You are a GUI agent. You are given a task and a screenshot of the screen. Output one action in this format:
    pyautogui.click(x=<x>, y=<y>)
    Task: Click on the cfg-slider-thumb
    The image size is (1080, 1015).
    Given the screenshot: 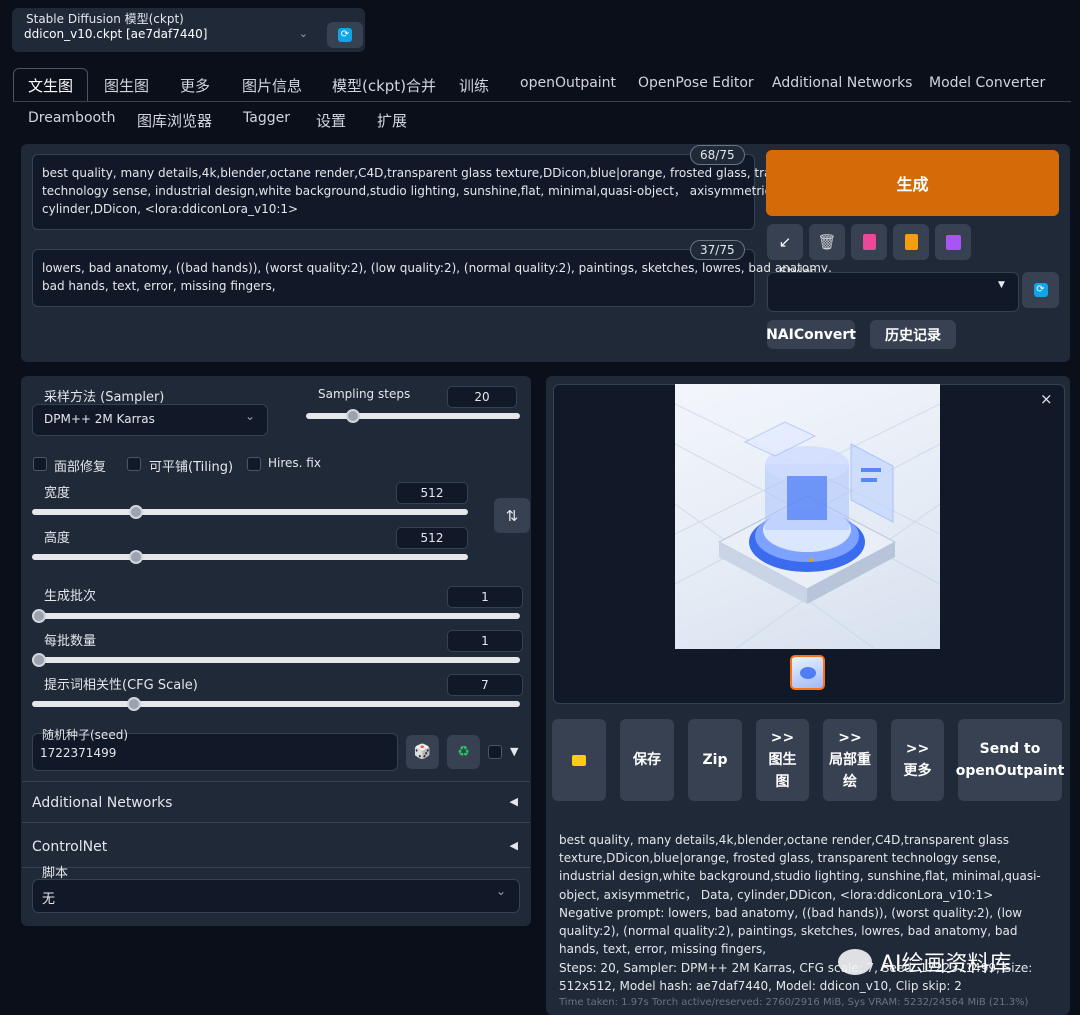 What is the action you would take?
    pyautogui.click(x=133, y=704)
    